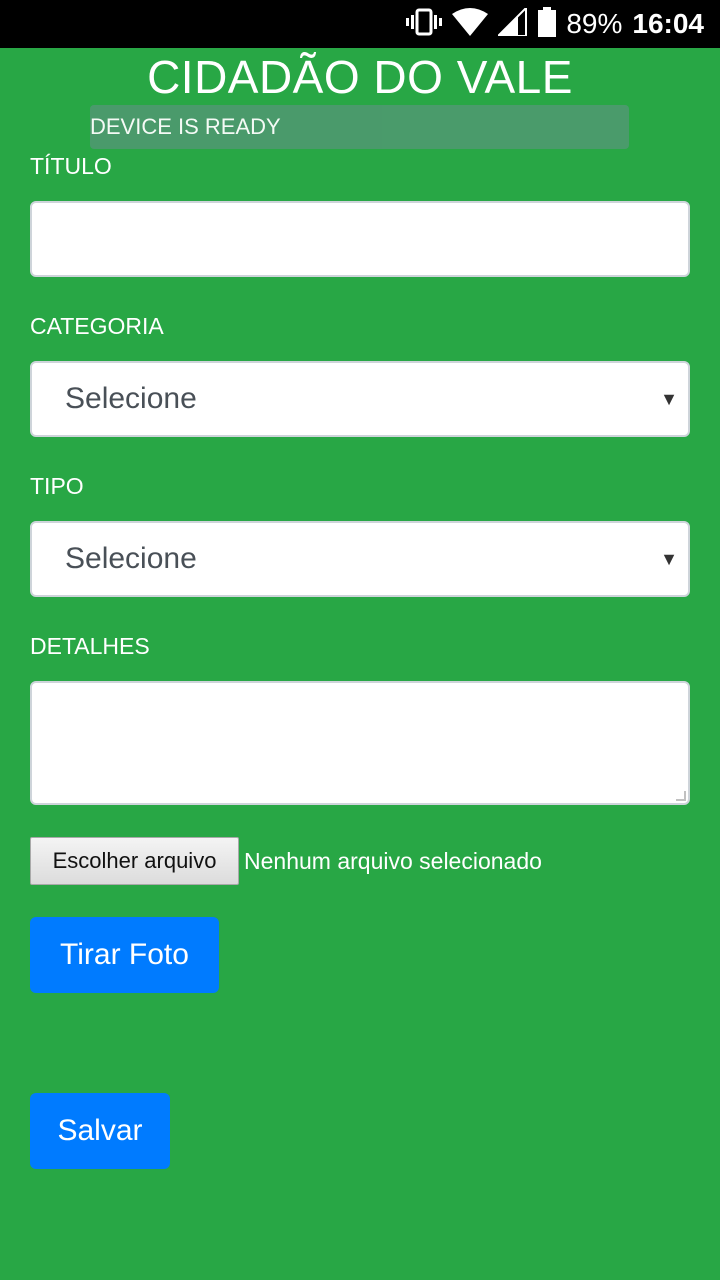 This screenshot has height=1280, width=720. I want to click on status-bar: 89% 16:04, so click(360, 24).